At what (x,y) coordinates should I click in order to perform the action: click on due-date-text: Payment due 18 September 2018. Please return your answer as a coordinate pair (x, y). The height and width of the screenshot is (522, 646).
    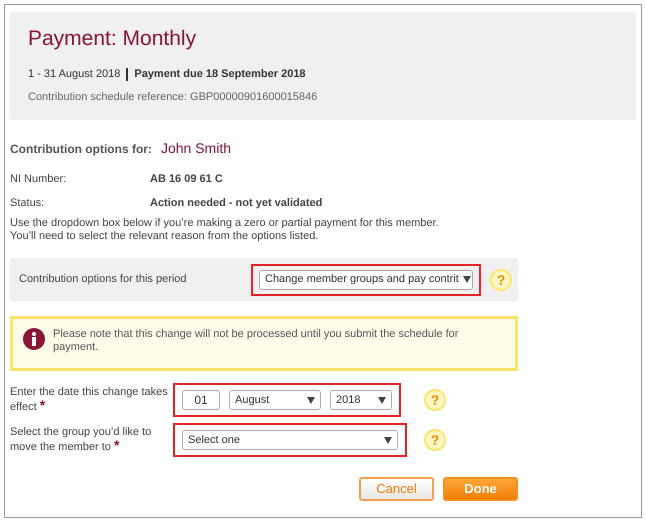
    Looking at the image, I should click on (220, 74).